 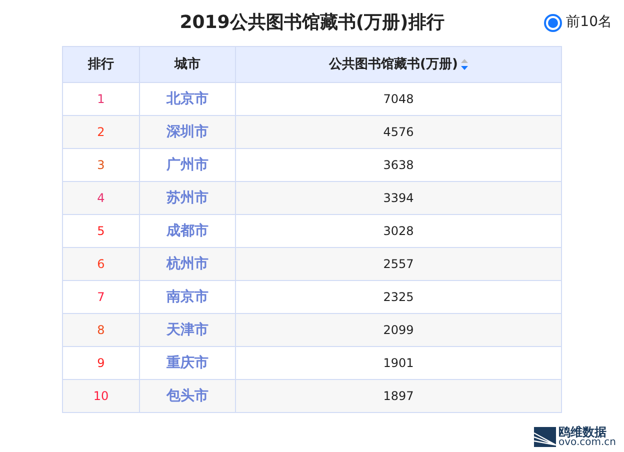 What do you see at coordinates (583, 432) in the screenshot?
I see `logo-name: 鸥维数据` at bounding box center [583, 432].